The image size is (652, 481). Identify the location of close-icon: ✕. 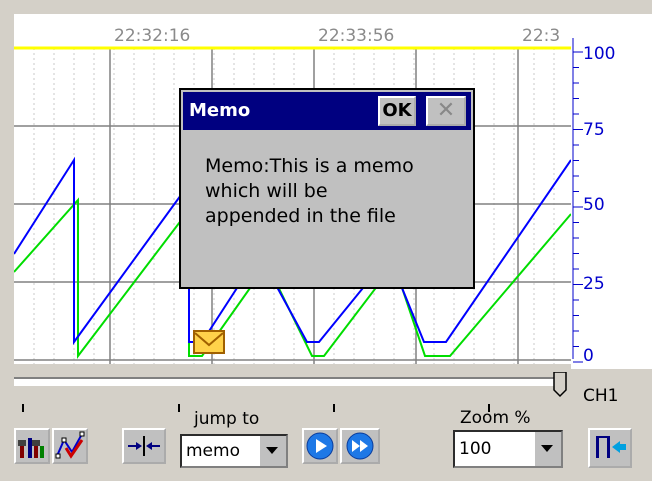
(446, 110).